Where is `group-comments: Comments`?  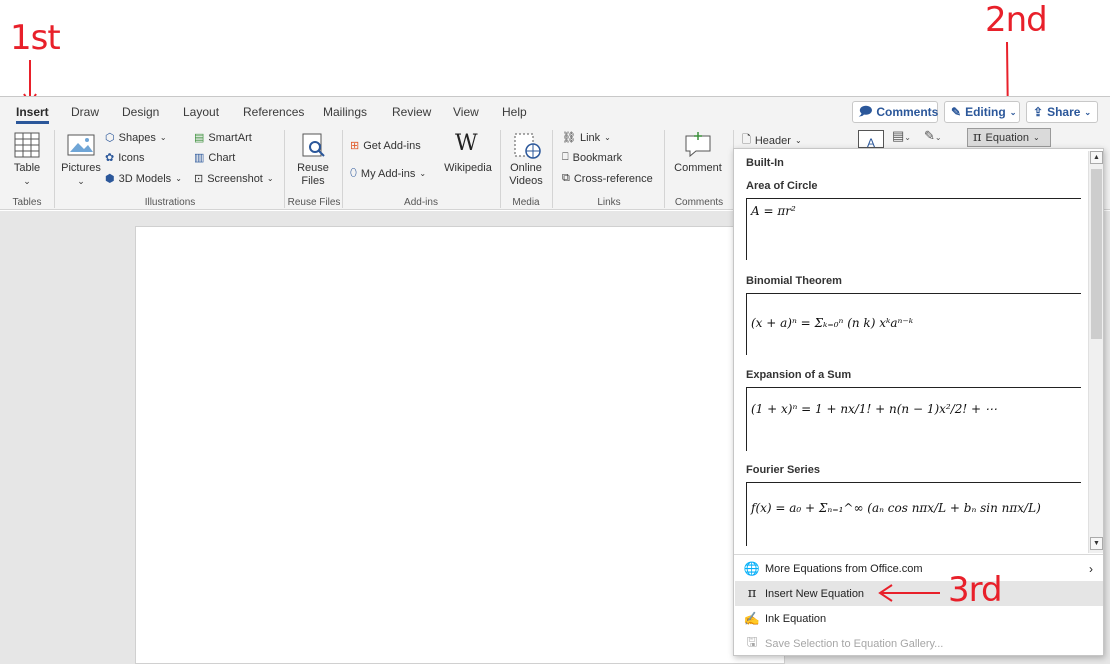 group-comments: Comments is located at coordinates (699, 202).